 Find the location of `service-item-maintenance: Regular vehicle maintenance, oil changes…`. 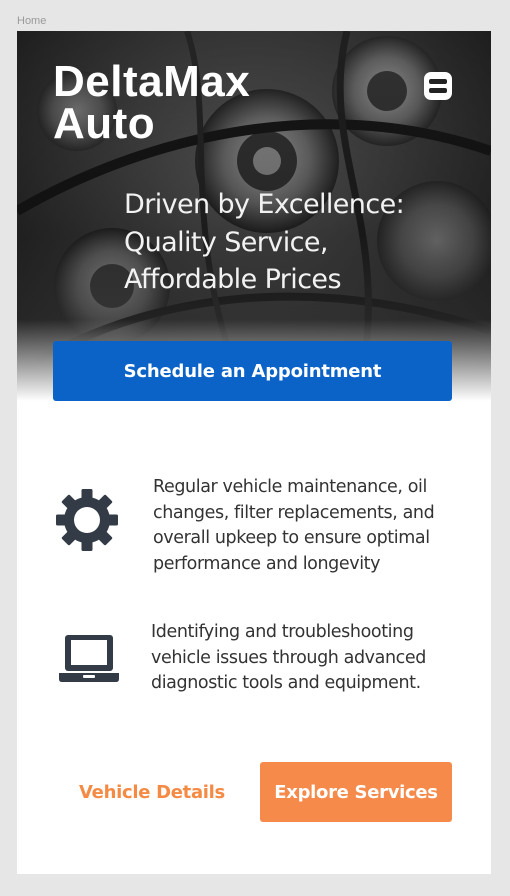

service-item-maintenance: Regular vehicle maintenance, oil changes… is located at coordinates (254, 526).